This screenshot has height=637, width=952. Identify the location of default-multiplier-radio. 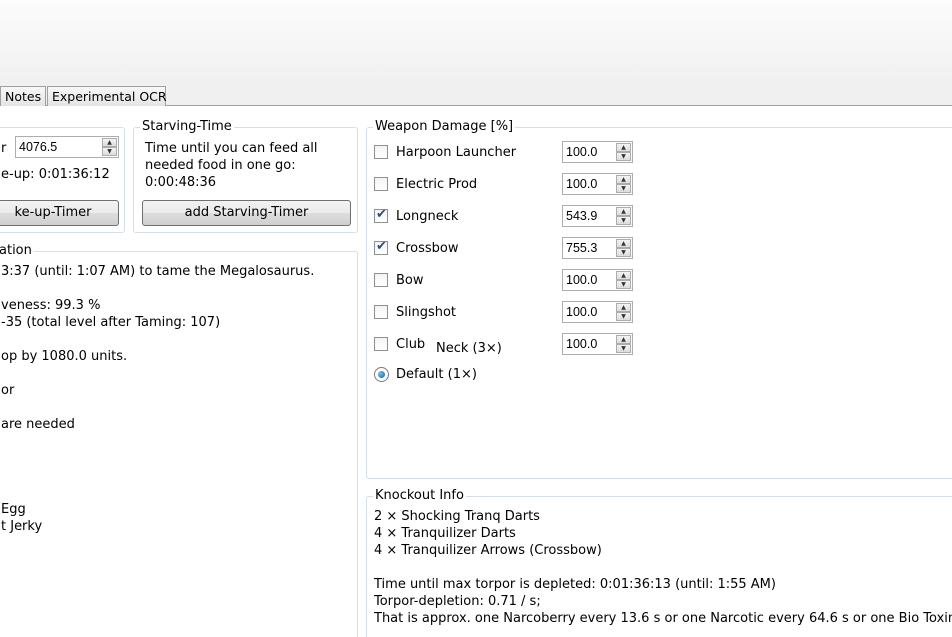
(381, 374).